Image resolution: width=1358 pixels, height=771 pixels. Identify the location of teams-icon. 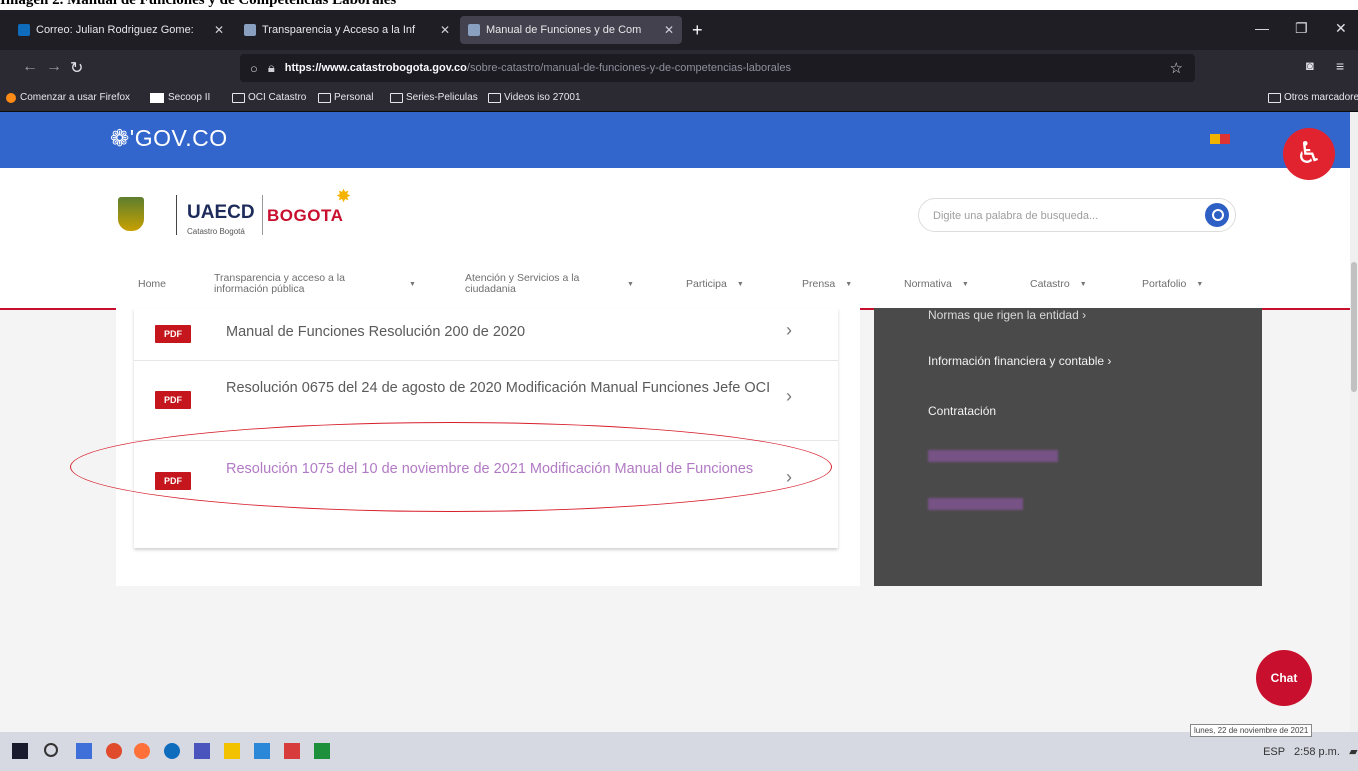
(202, 751).